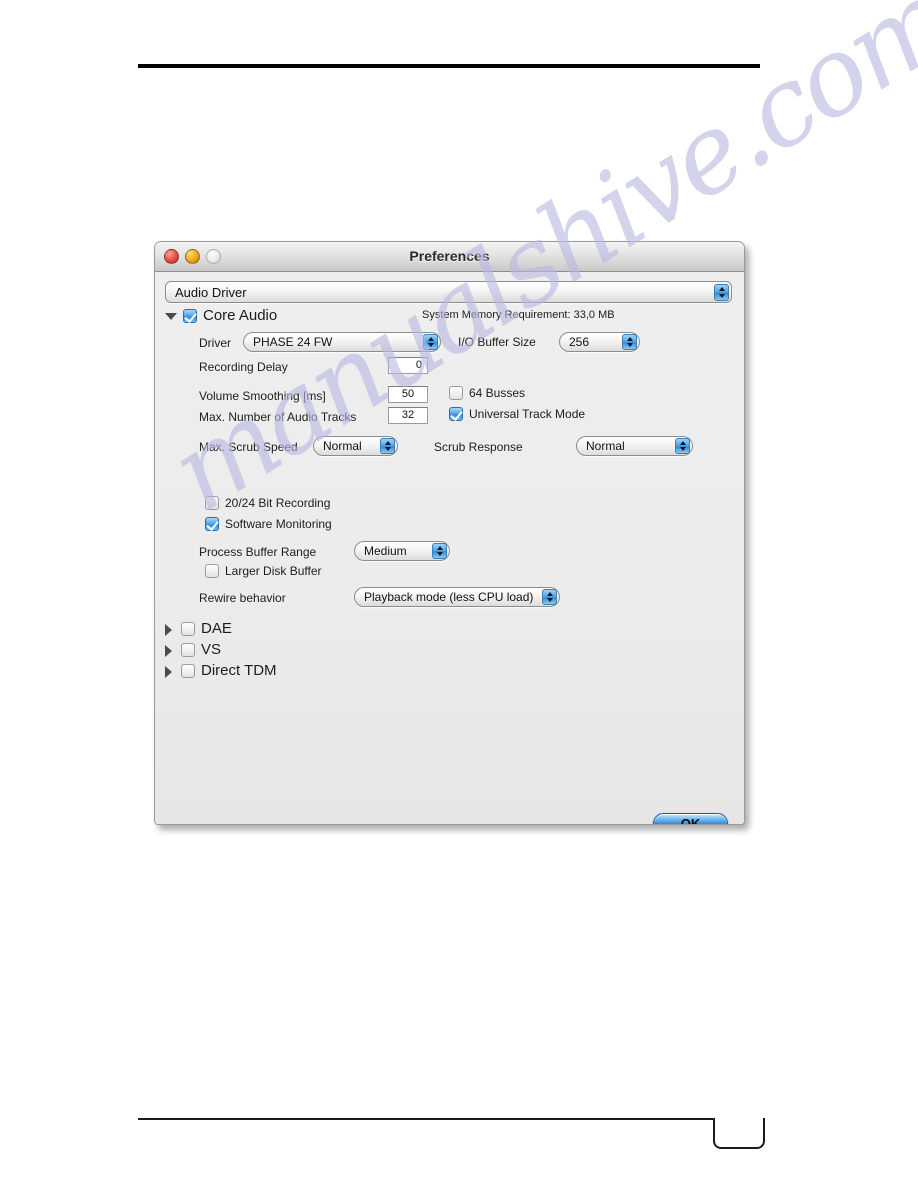 The height and width of the screenshot is (1188, 918). Describe the element at coordinates (449, 66) in the screenshot. I see `page-header-rule` at that location.